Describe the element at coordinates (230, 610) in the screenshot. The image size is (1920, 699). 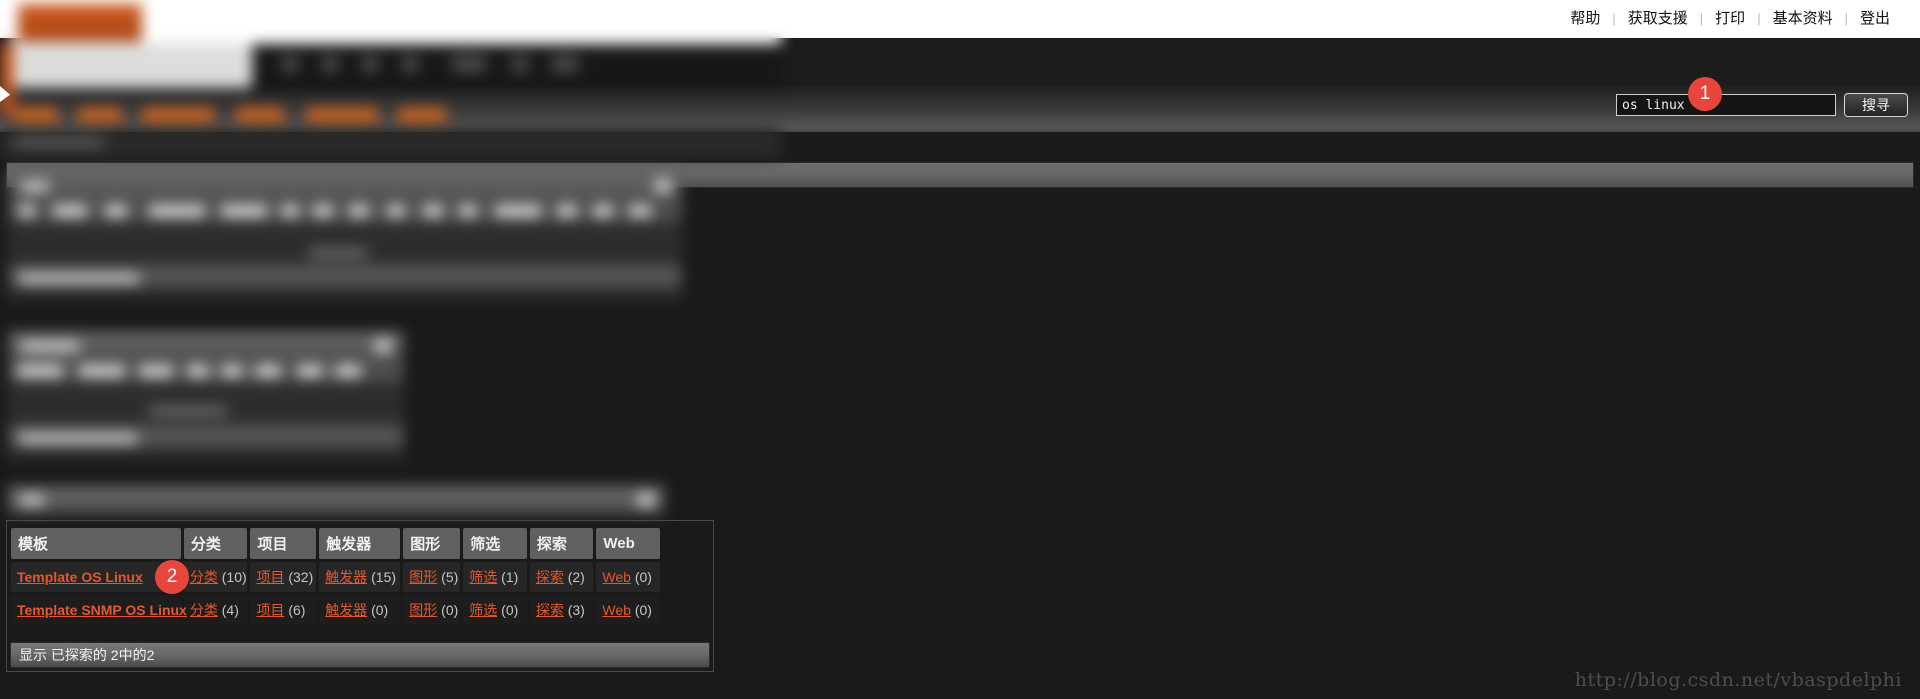
I see `count-applications: (4)` at that location.